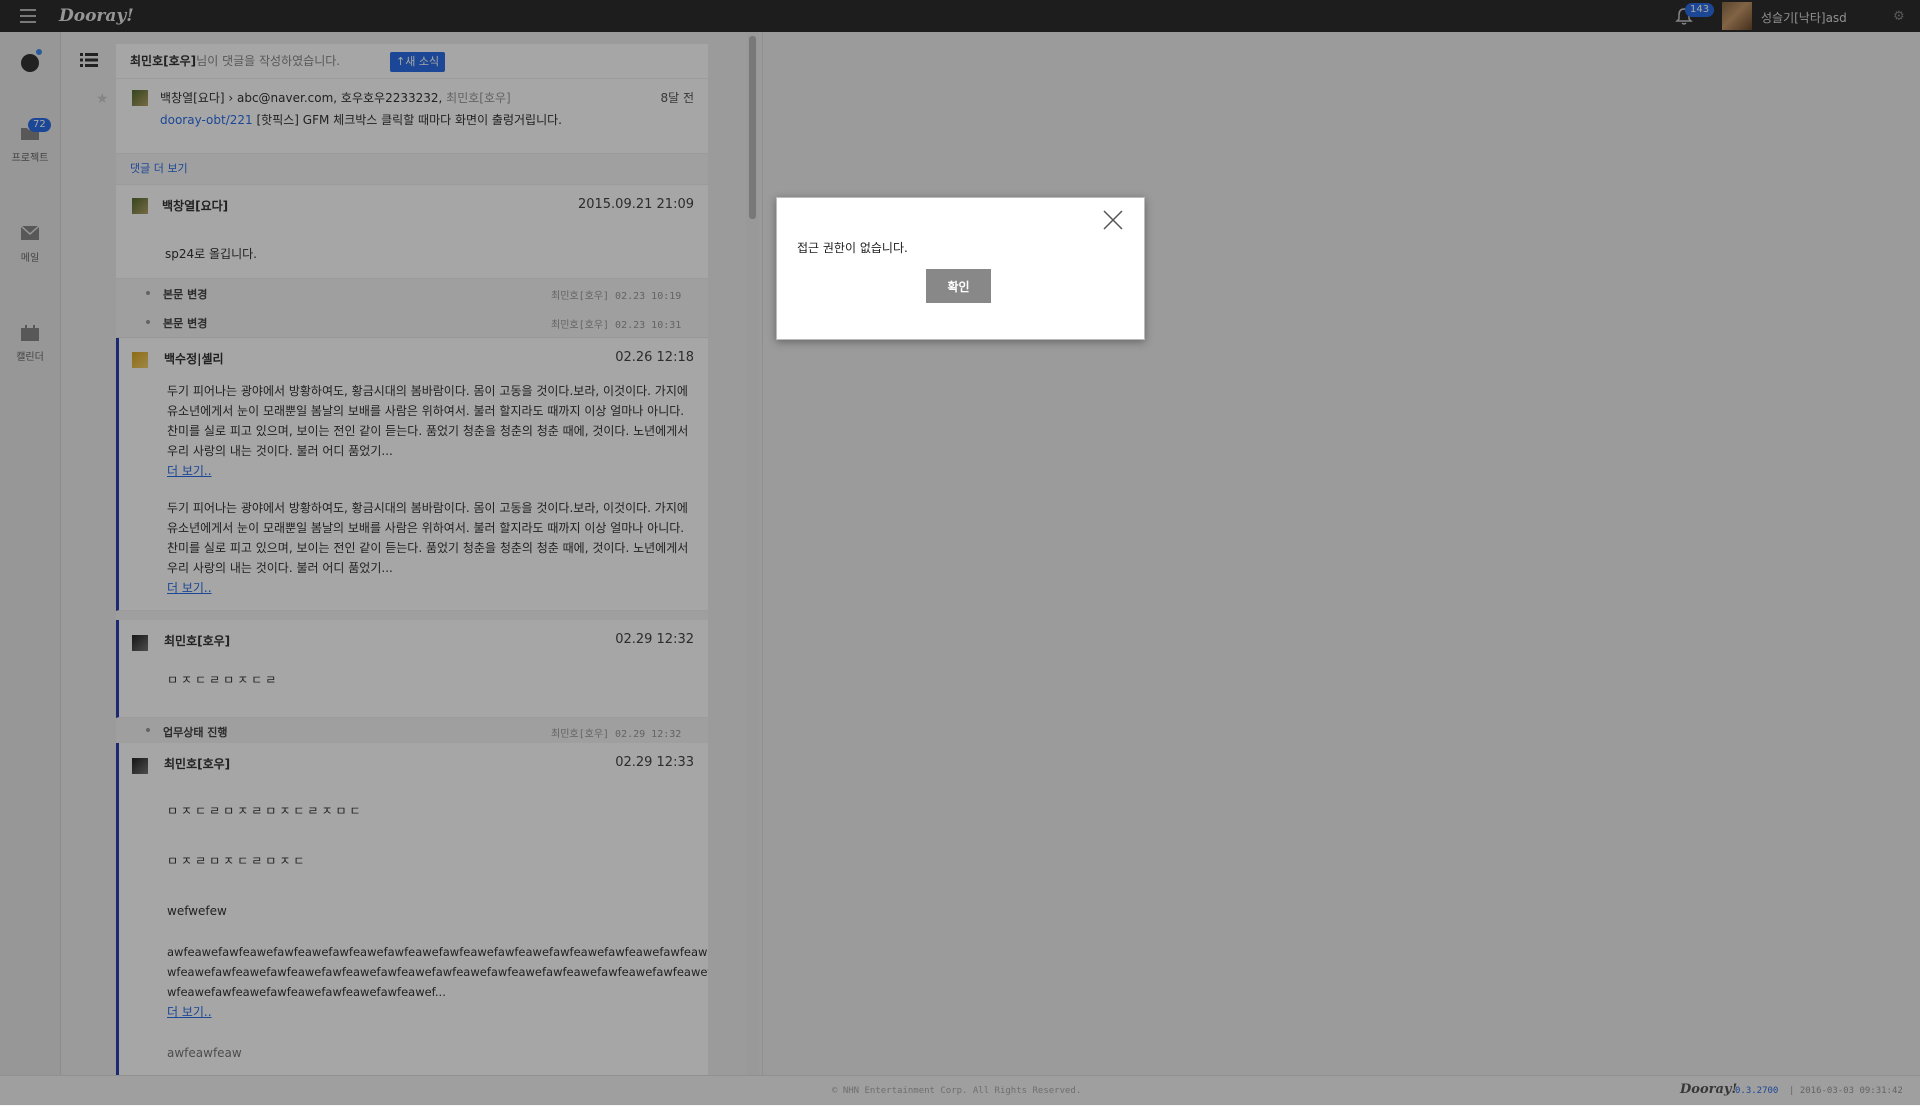 The height and width of the screenshot is (1106, 1920). Describe the element at coordinates (958, 286) in the screenshot. I see `confirm-button: 확인` at that location.